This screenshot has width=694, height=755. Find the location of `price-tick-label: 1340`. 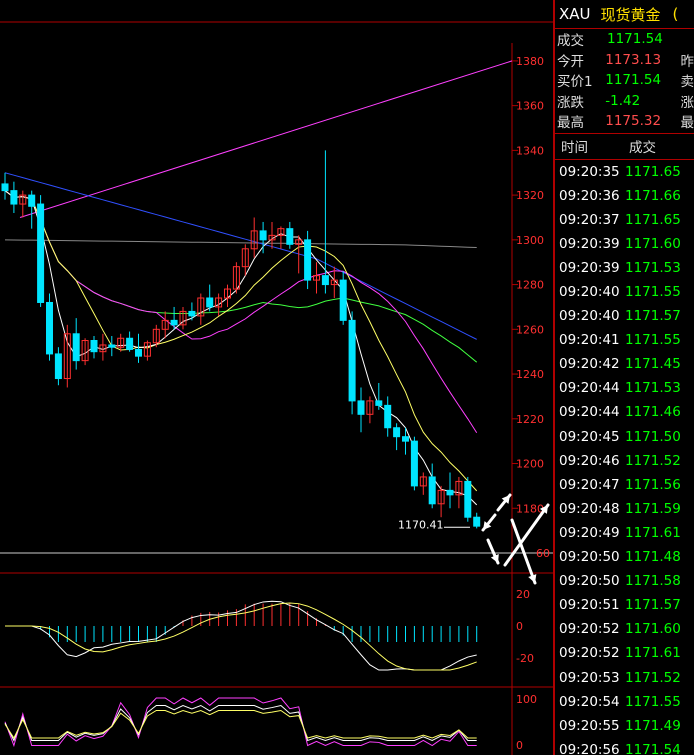

price-tick-label: 1340 is located at coordinates (530, 150).